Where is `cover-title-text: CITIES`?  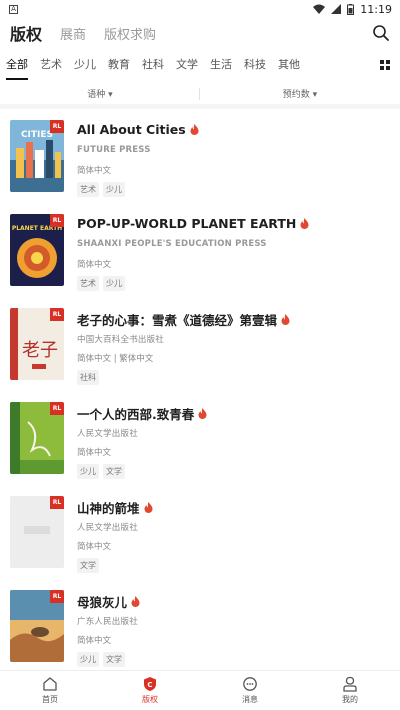
cover-title-text: CITIES is located at coordinates (37, 135).